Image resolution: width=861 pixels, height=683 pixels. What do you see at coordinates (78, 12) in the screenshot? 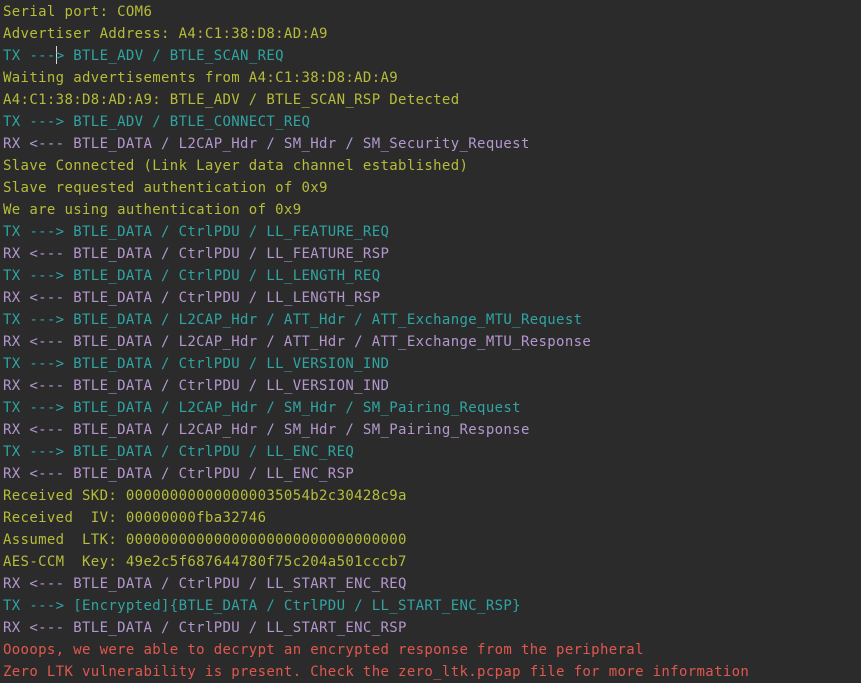
I see `terminal-line-info: Serial port: COM6` at bounding box center [78, 12].